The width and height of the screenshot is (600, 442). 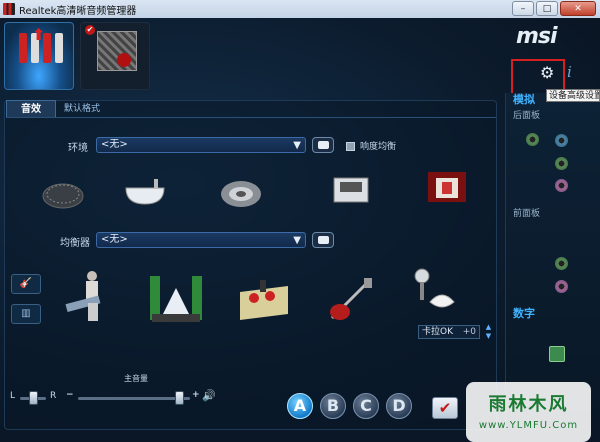 I want to click on digital-output-icon, so click(x=557, y=354).